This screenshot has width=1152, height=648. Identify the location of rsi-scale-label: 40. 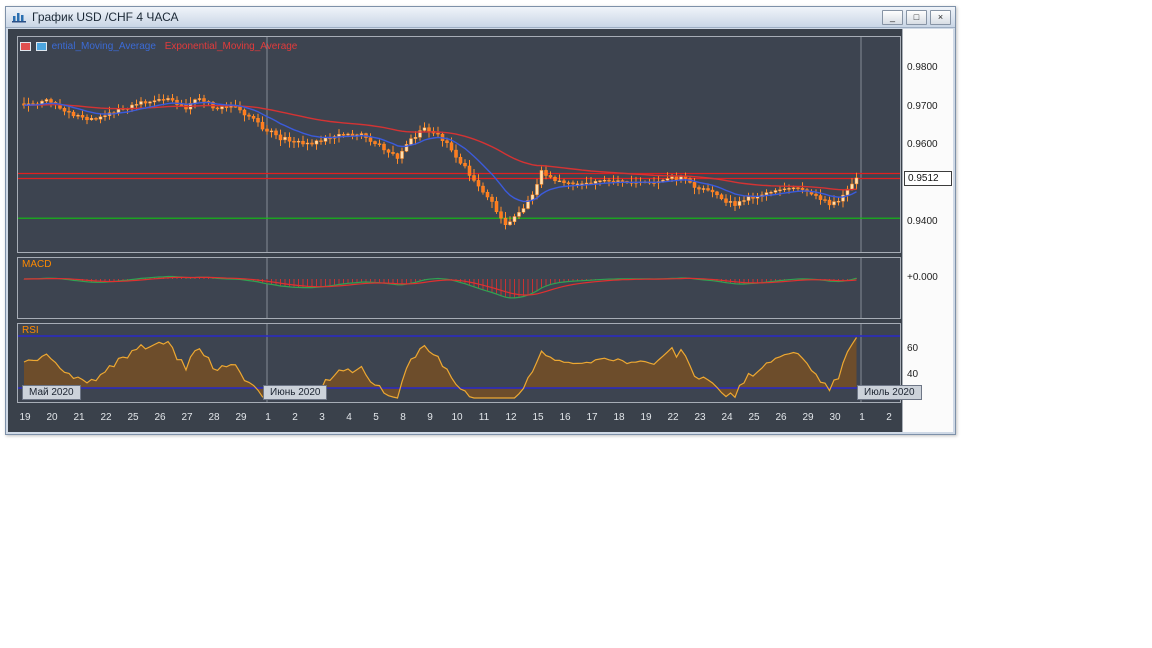
(913, 374).